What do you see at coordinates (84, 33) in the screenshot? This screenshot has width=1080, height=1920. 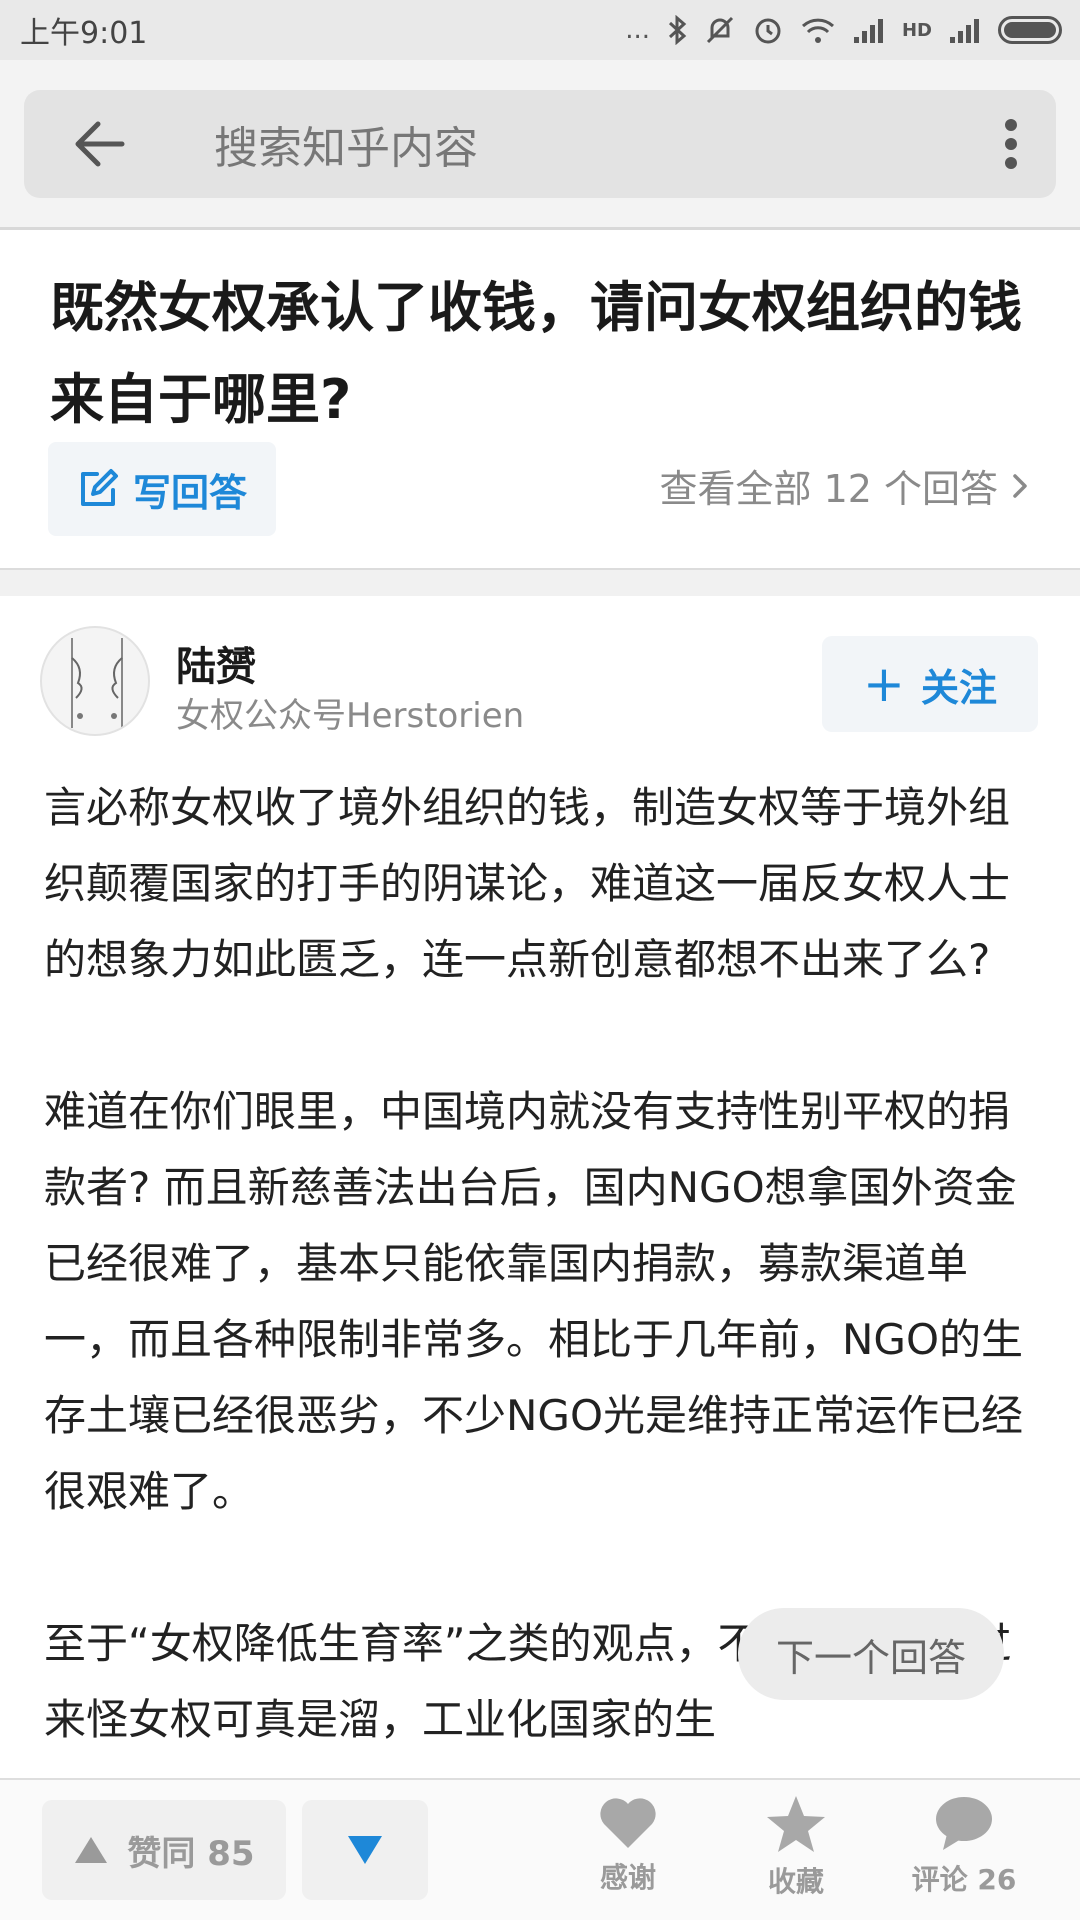 I see `status-time: 上午9:01` at bounding box center [84, 33].